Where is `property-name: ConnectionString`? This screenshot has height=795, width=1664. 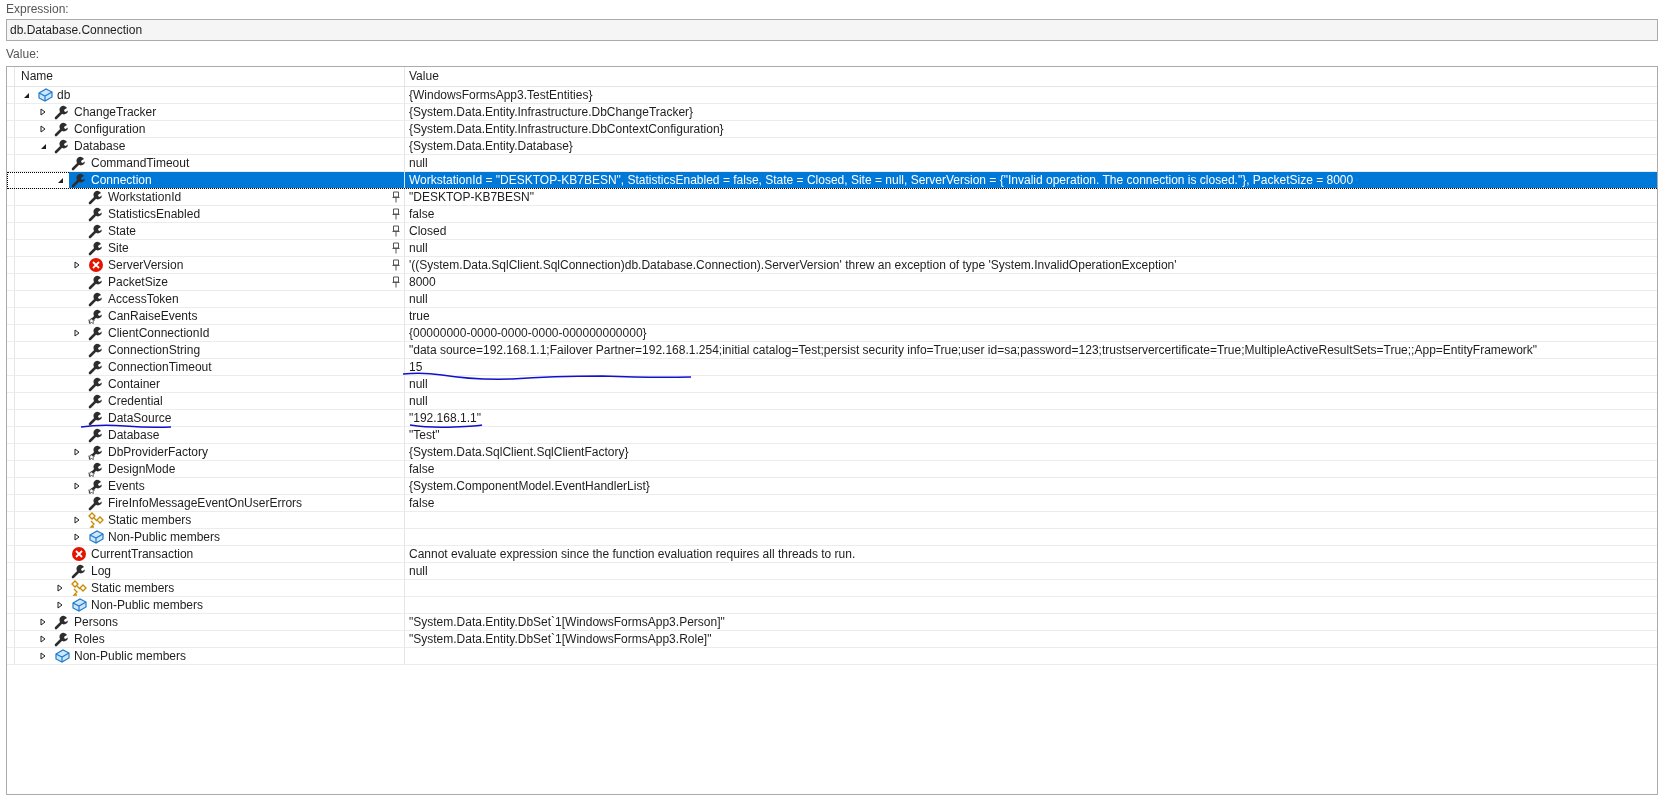 property-name: ConnectionString is located at coordinates (154, 350).